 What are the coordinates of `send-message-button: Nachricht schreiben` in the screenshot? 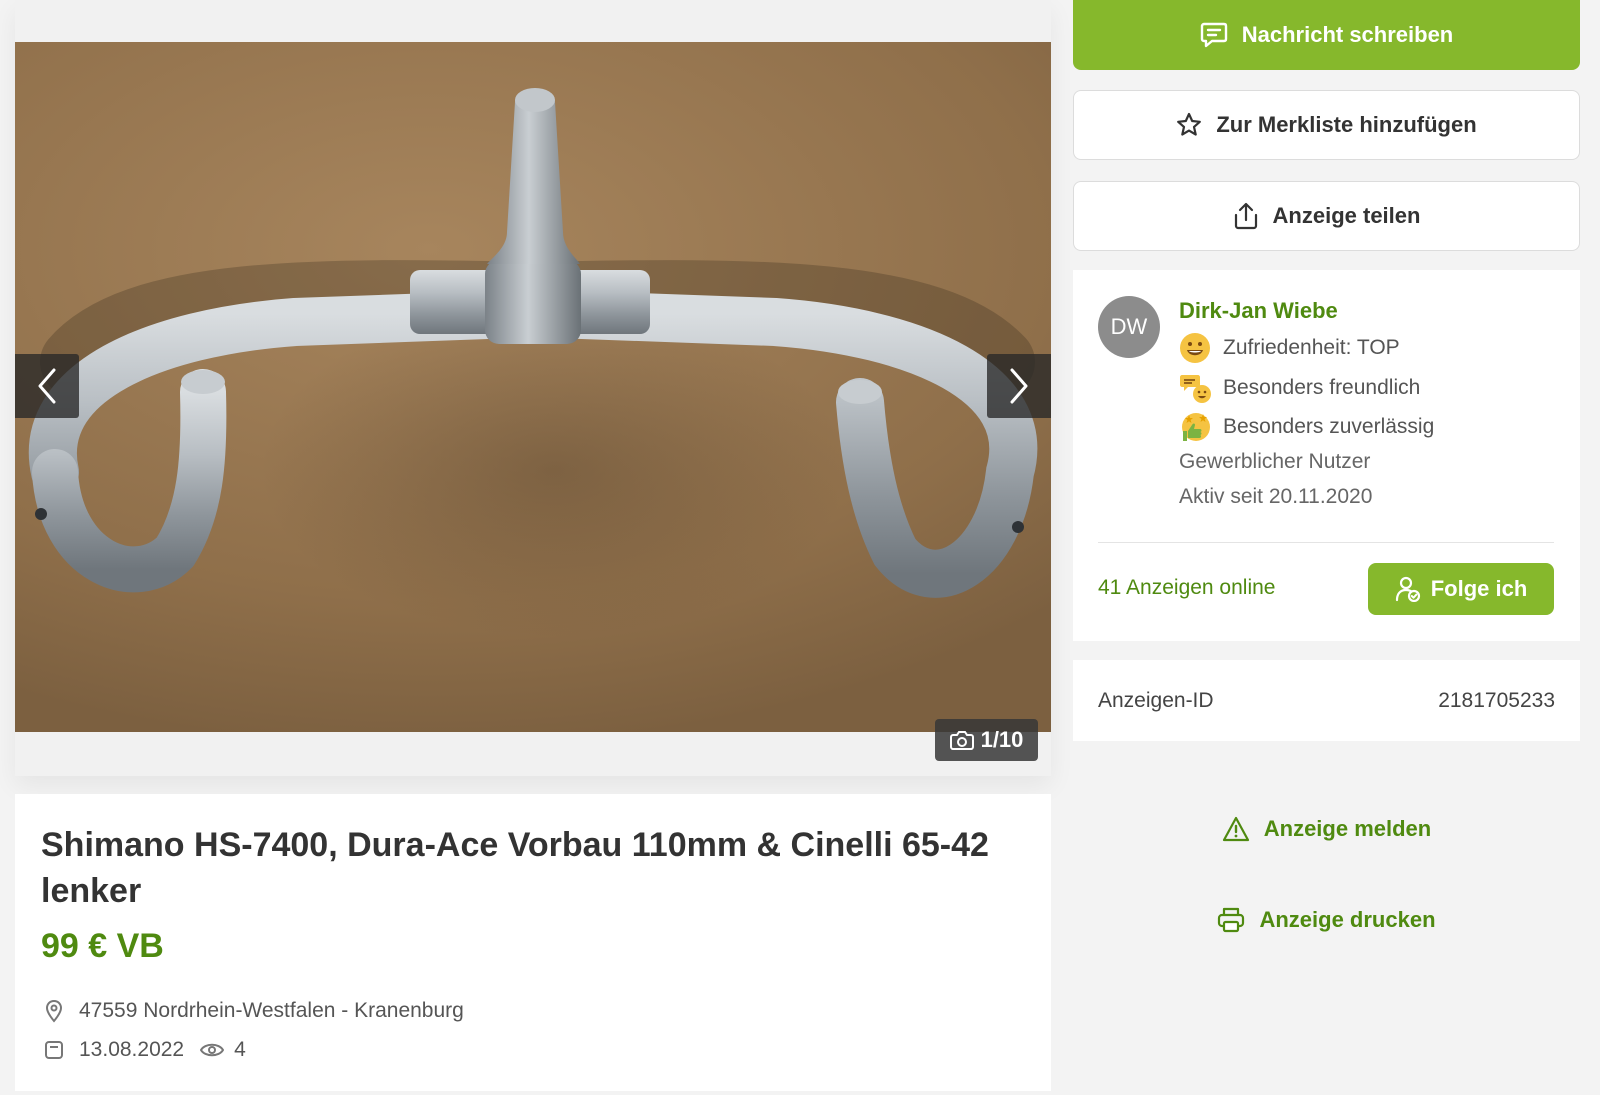 It's located at (1326, 35).